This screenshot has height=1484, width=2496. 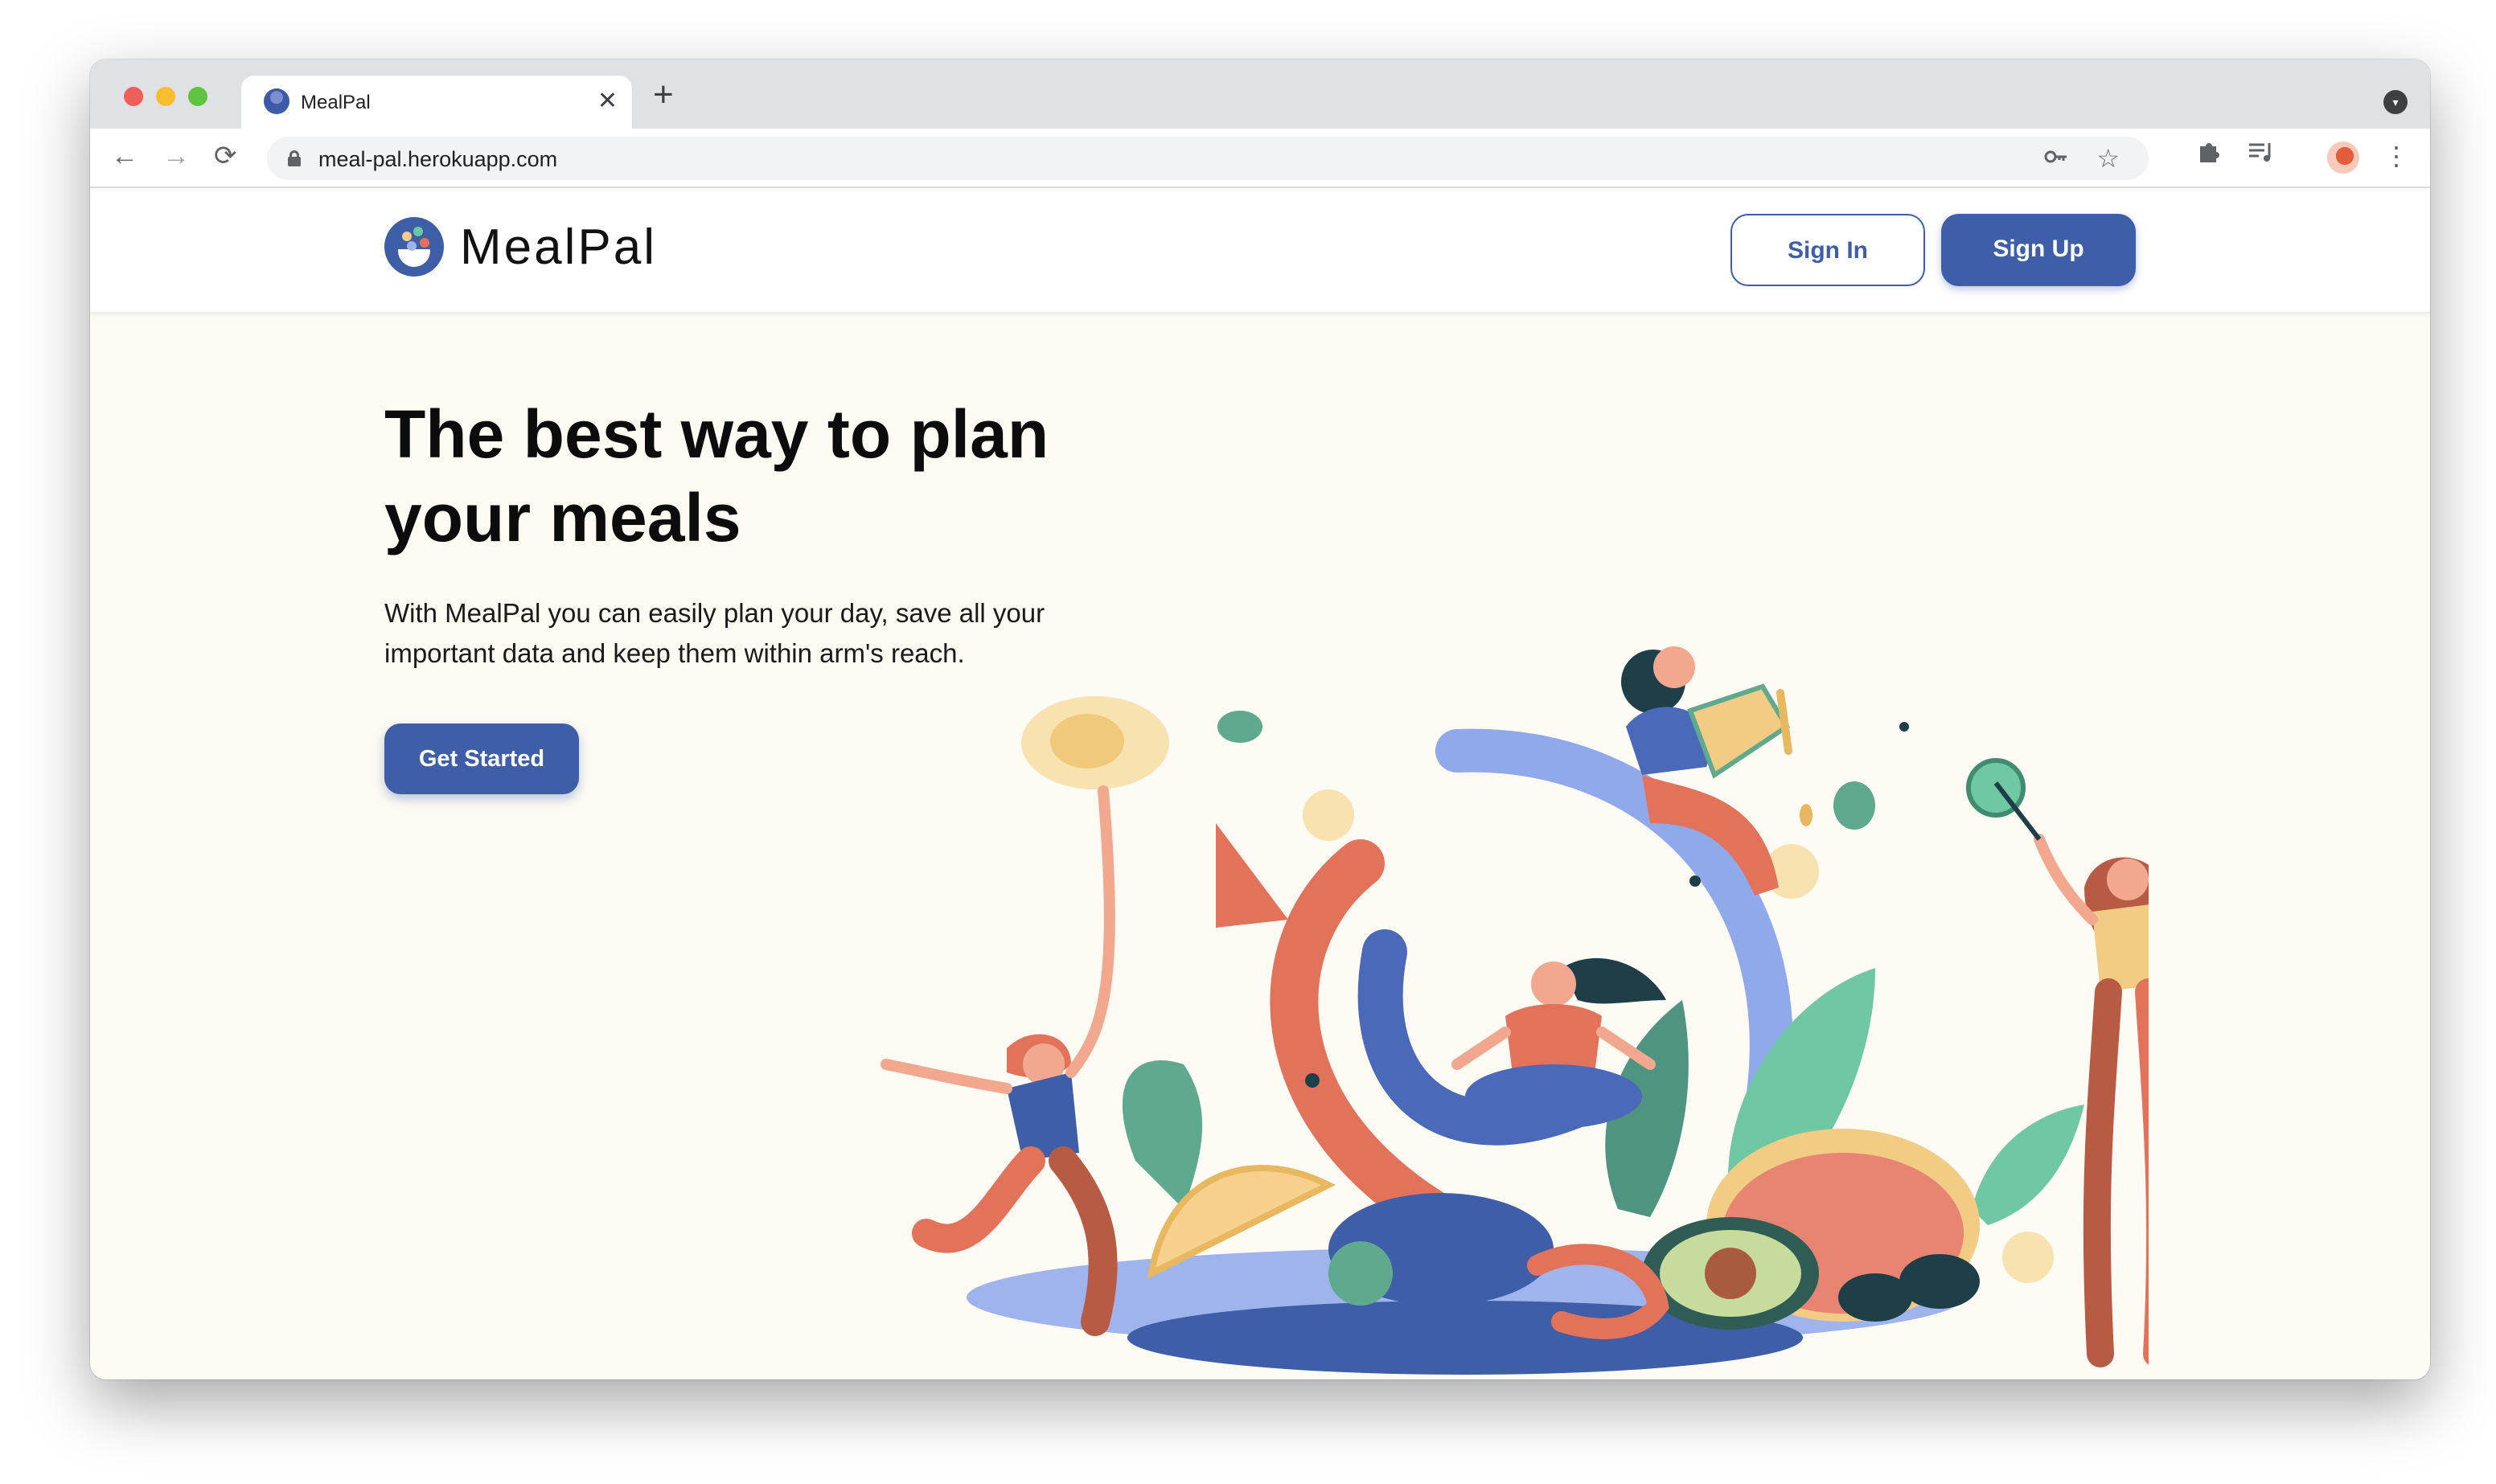 What do you see at coordinates (176, 156) in the screenshot?
I see `forward-icon: →` at bounding box center [176, 156].